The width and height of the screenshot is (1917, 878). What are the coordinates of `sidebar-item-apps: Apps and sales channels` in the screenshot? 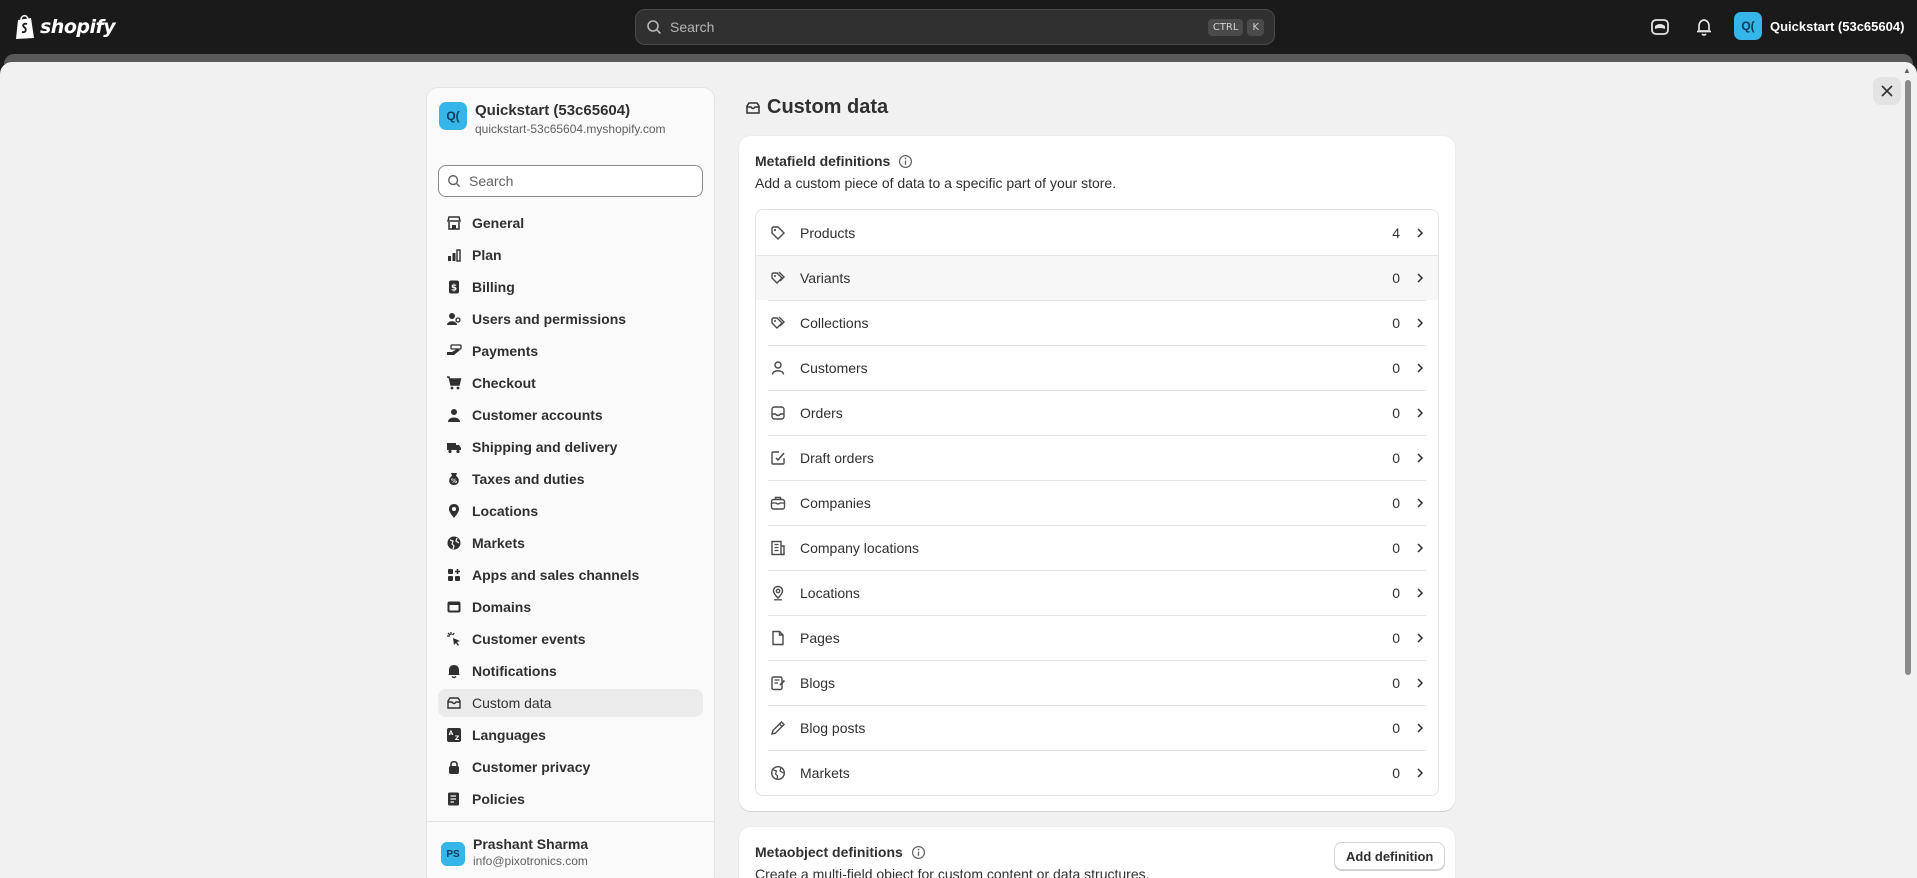 It's located at (570, 575).